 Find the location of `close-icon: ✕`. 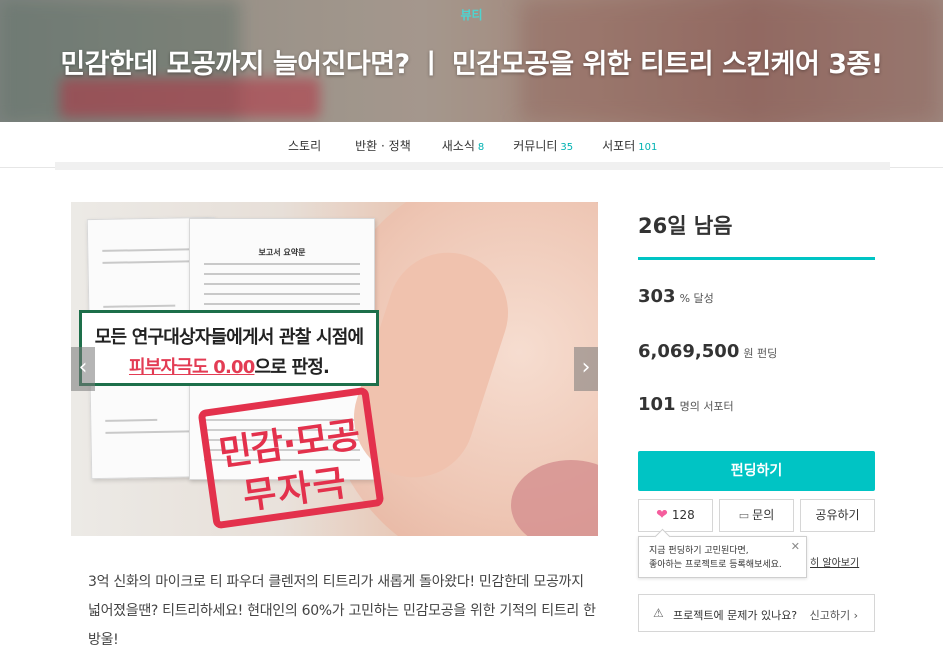

close-icon: ✕ is located at coordinates (795, 547).